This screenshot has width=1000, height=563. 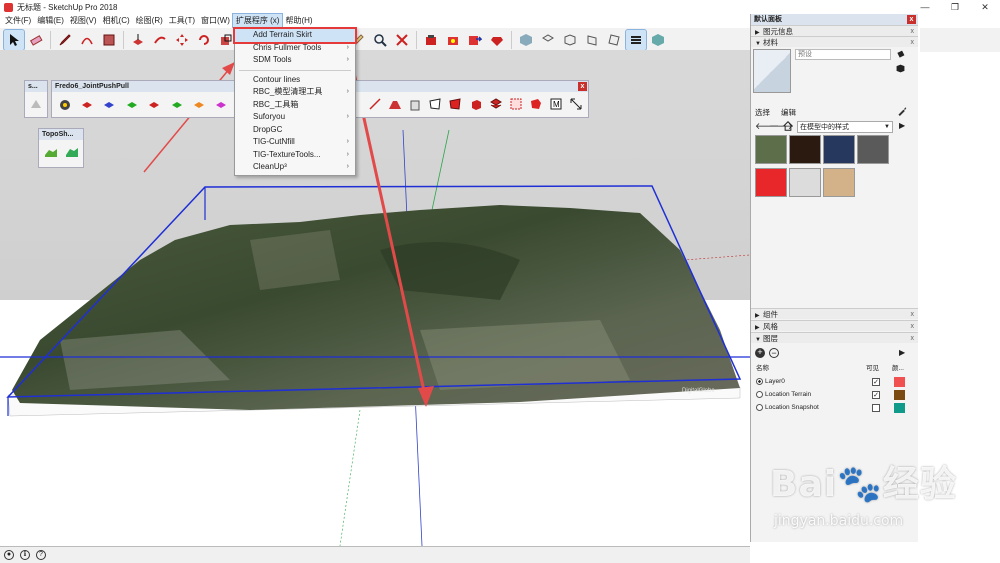 What do you see at coordinates (215, 21) in the screenshot?
I see `menu-window: 窗口(W)` at bounding box center [215, 21].